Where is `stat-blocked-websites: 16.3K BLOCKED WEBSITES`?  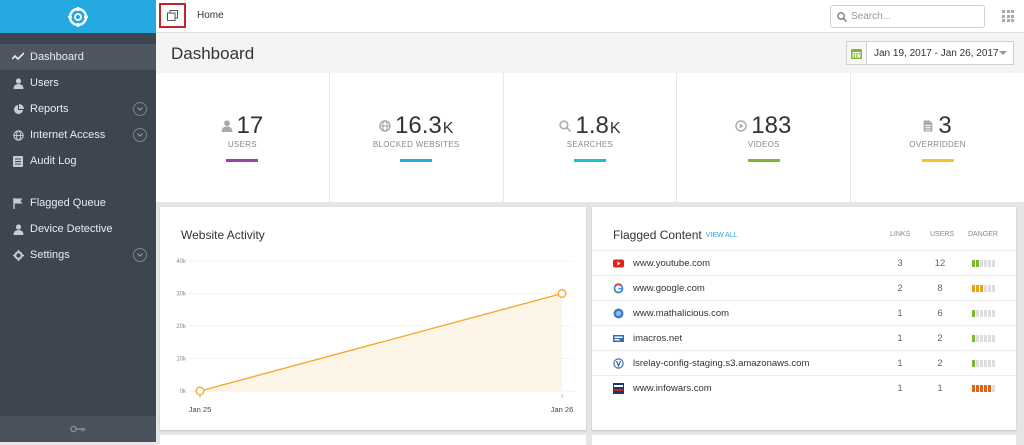 stat-blocked-websites: 16.3K BLOCKED WEBSITES is located at coordinates (417, 137).